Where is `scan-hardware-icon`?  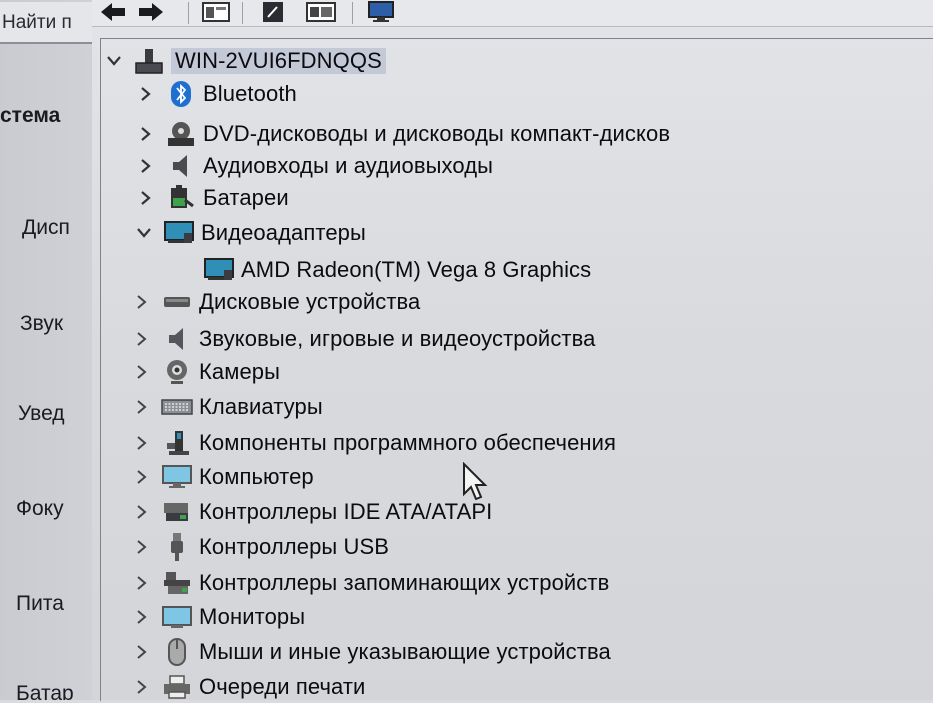
scan-hardware-icon is located at coordinates (381, 12).